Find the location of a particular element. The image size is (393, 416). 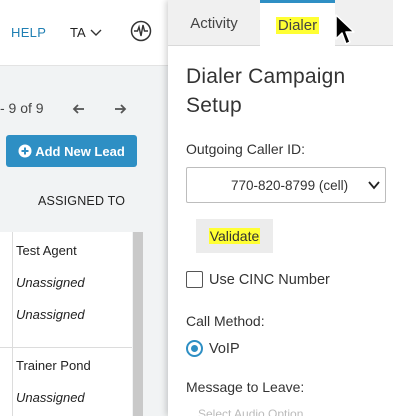

caller-id-select: 770-820-8799 (cell) is located at coordinates (286, 185).